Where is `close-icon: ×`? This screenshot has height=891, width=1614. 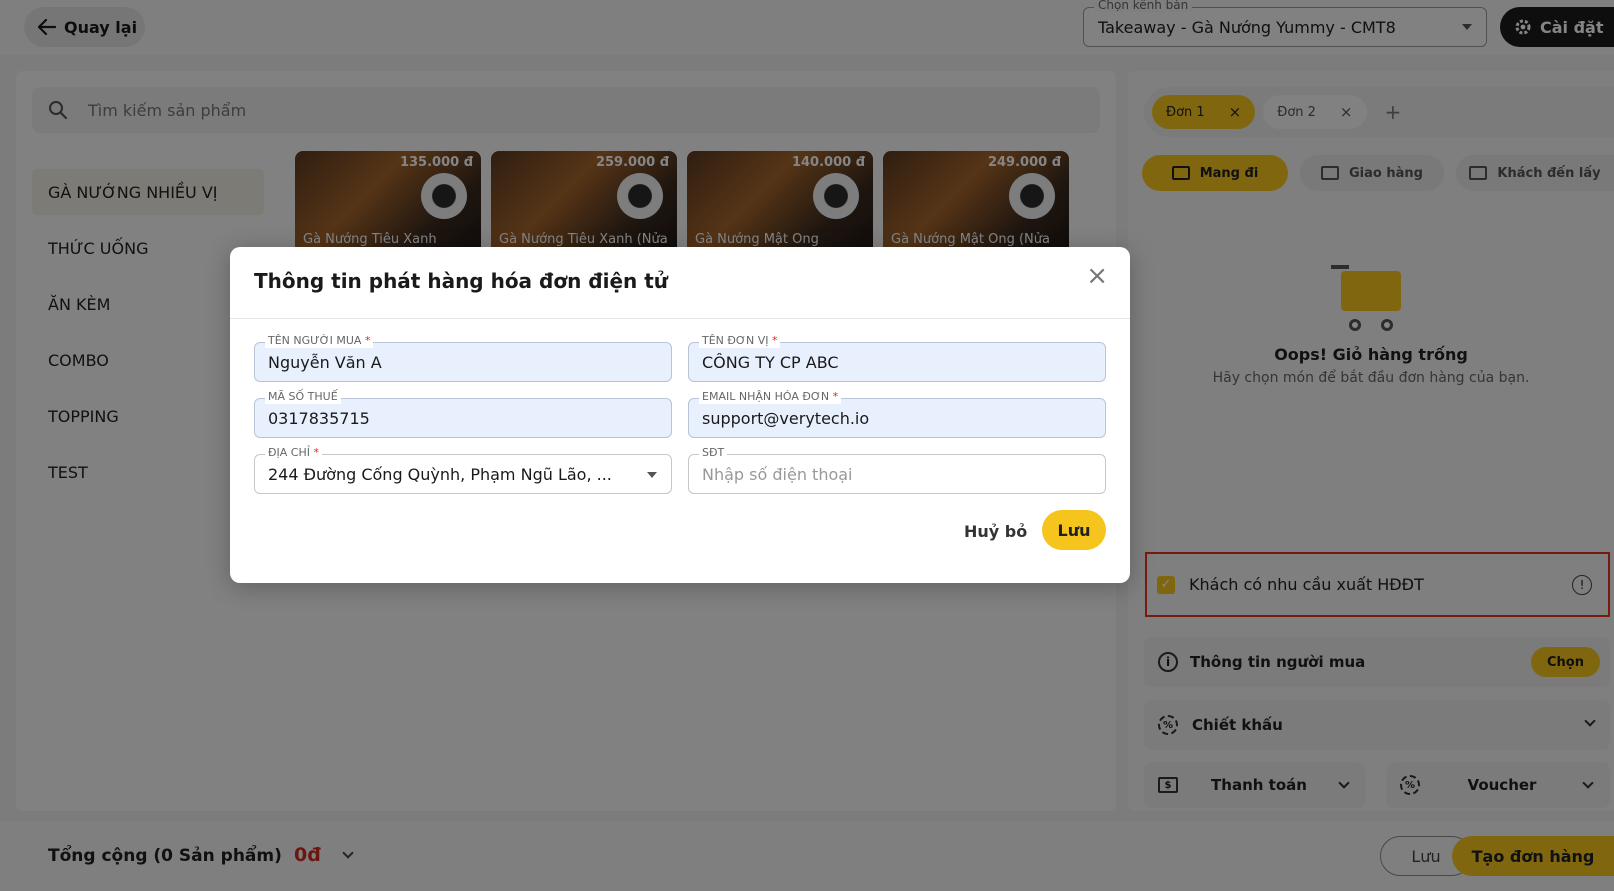 close-icon: × is located at coordinates (1097, 276).